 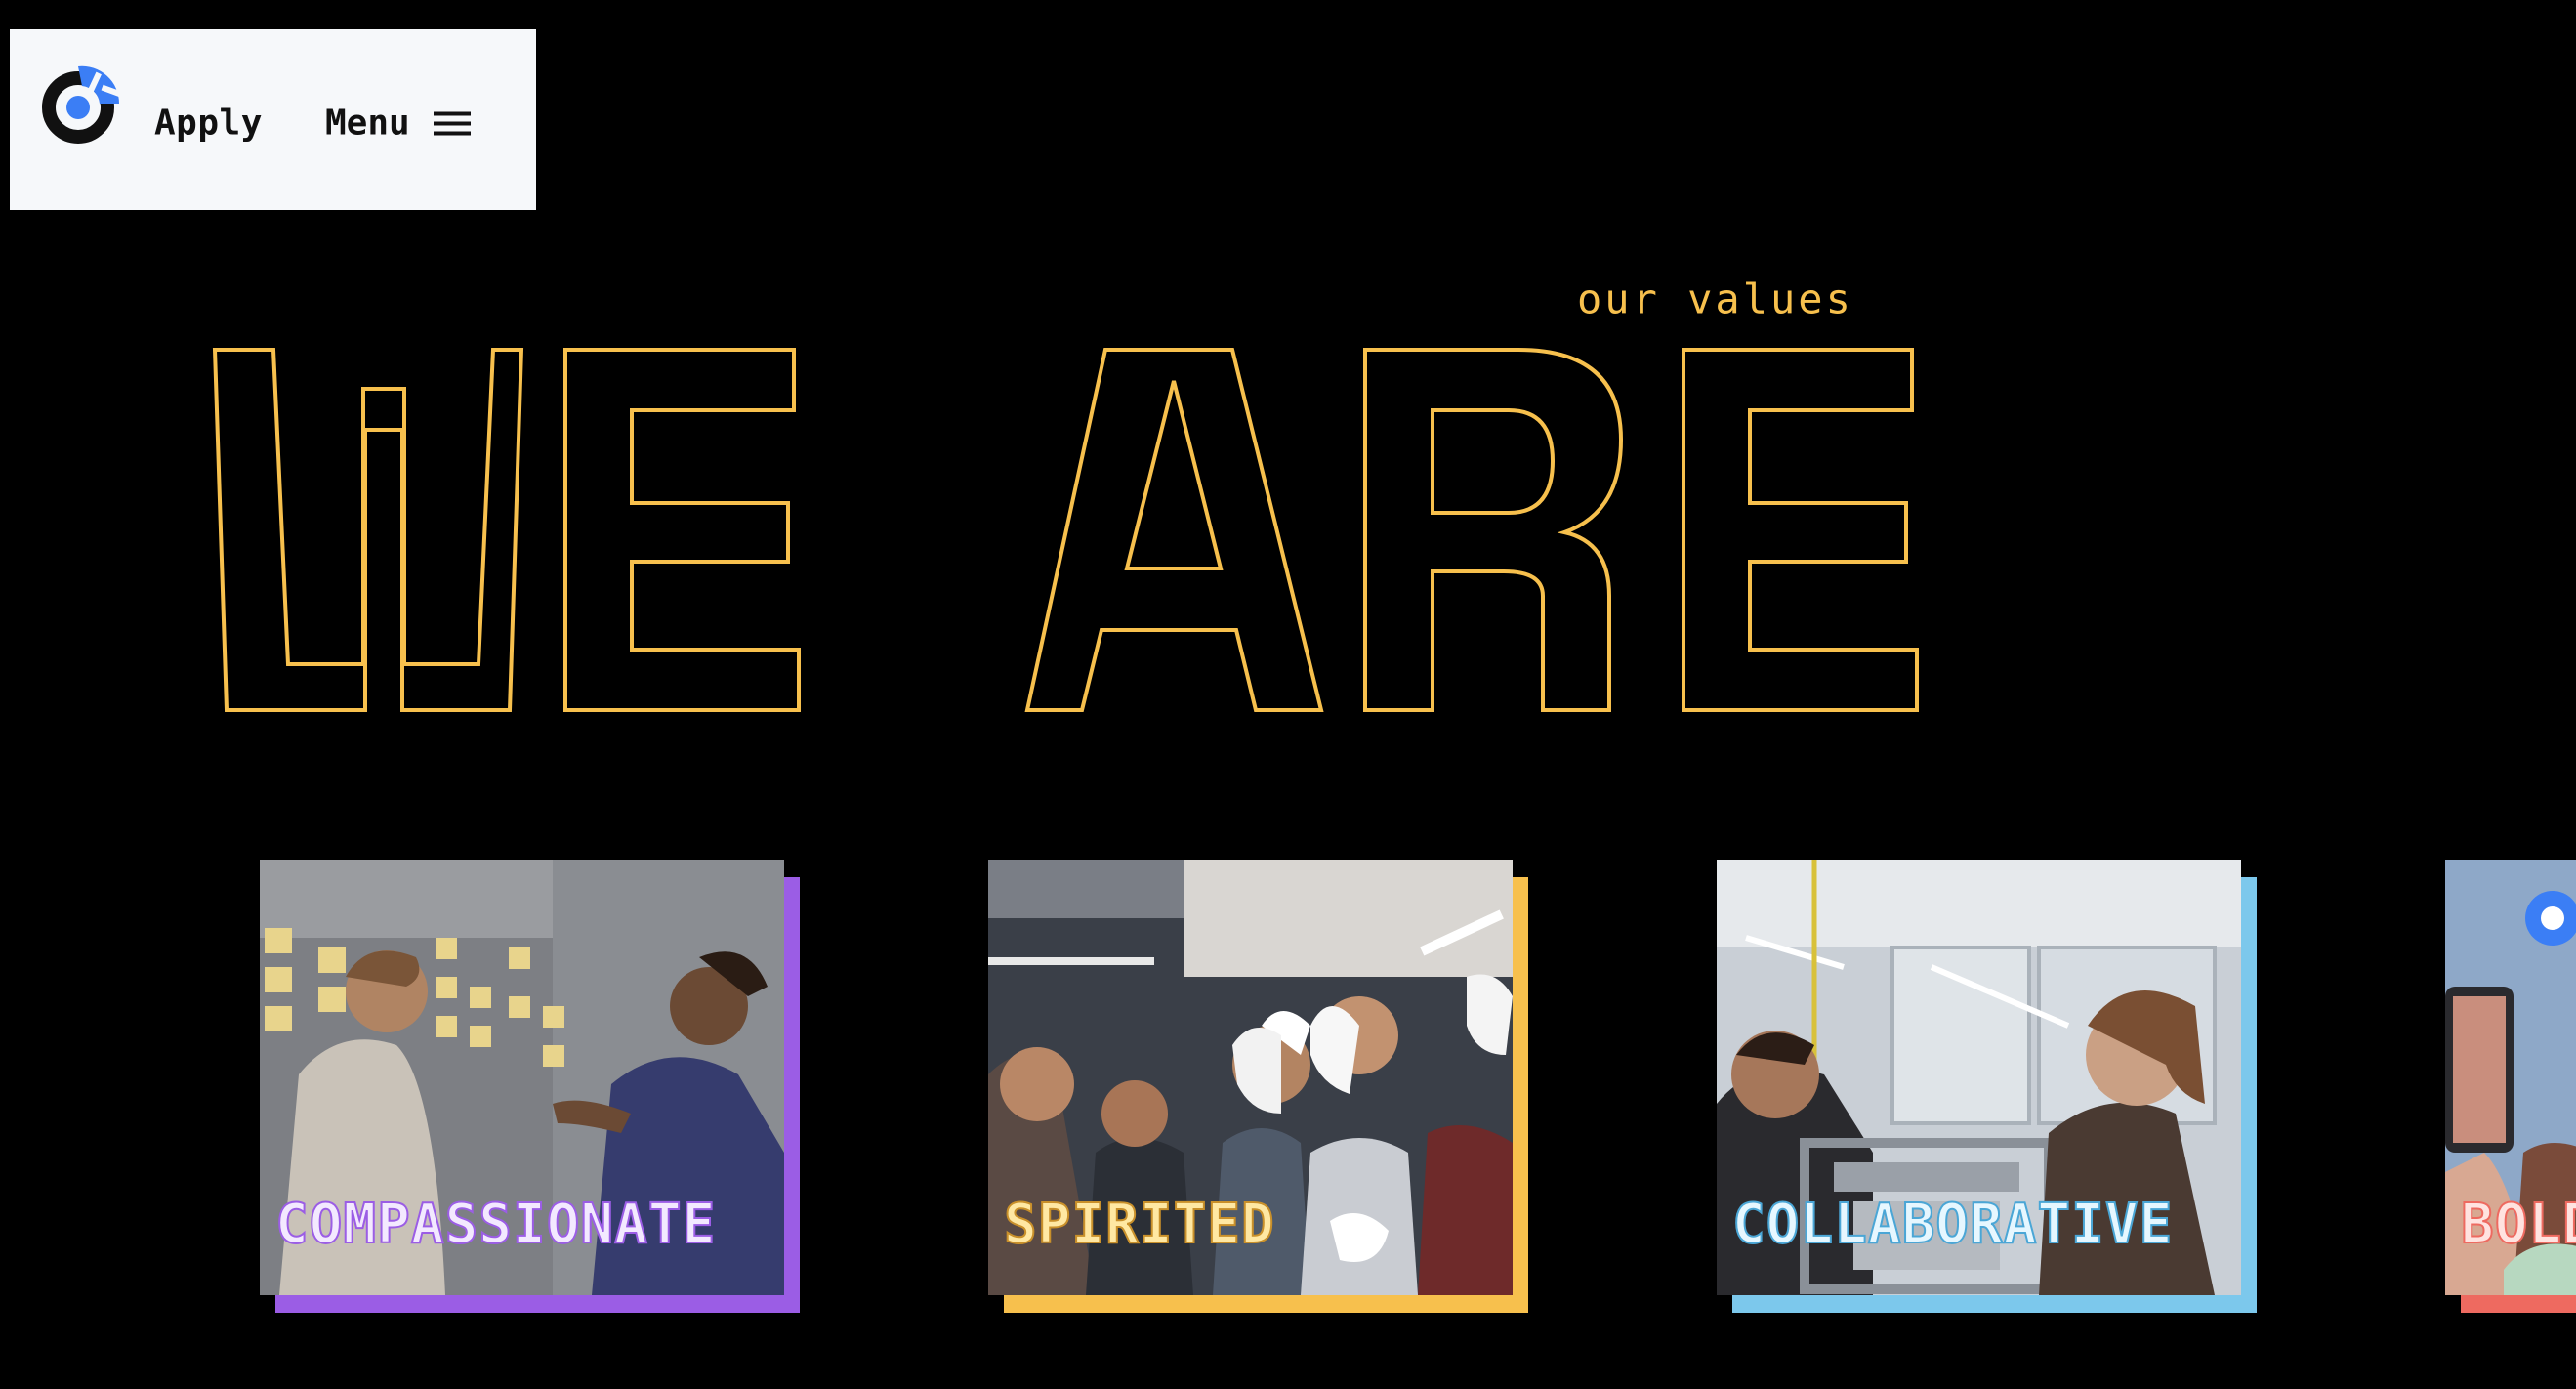 What do you see at coordinates (452, 123) in the screenshot?
I see `hamburger-icon` at bounding box center [452, 123].